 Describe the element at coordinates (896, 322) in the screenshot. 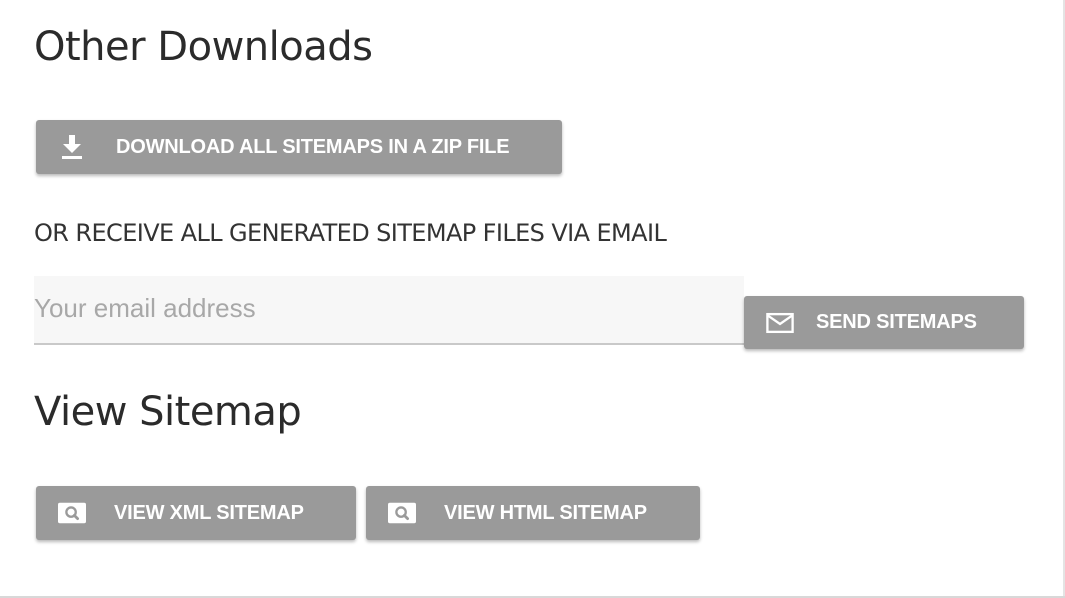

I see `send-sitemaps-label: SEND SITEMAPS` at that location.